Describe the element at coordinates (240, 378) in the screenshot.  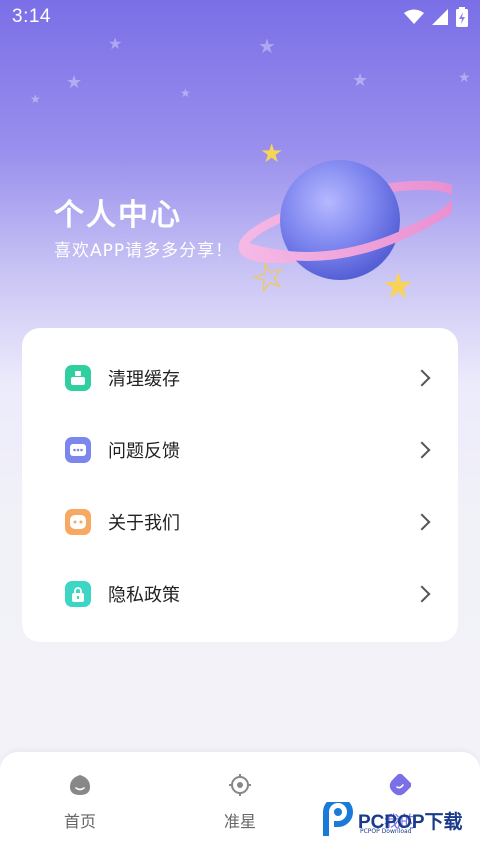
I see `menu-item-clear-cache: 清理缓存` at that location.